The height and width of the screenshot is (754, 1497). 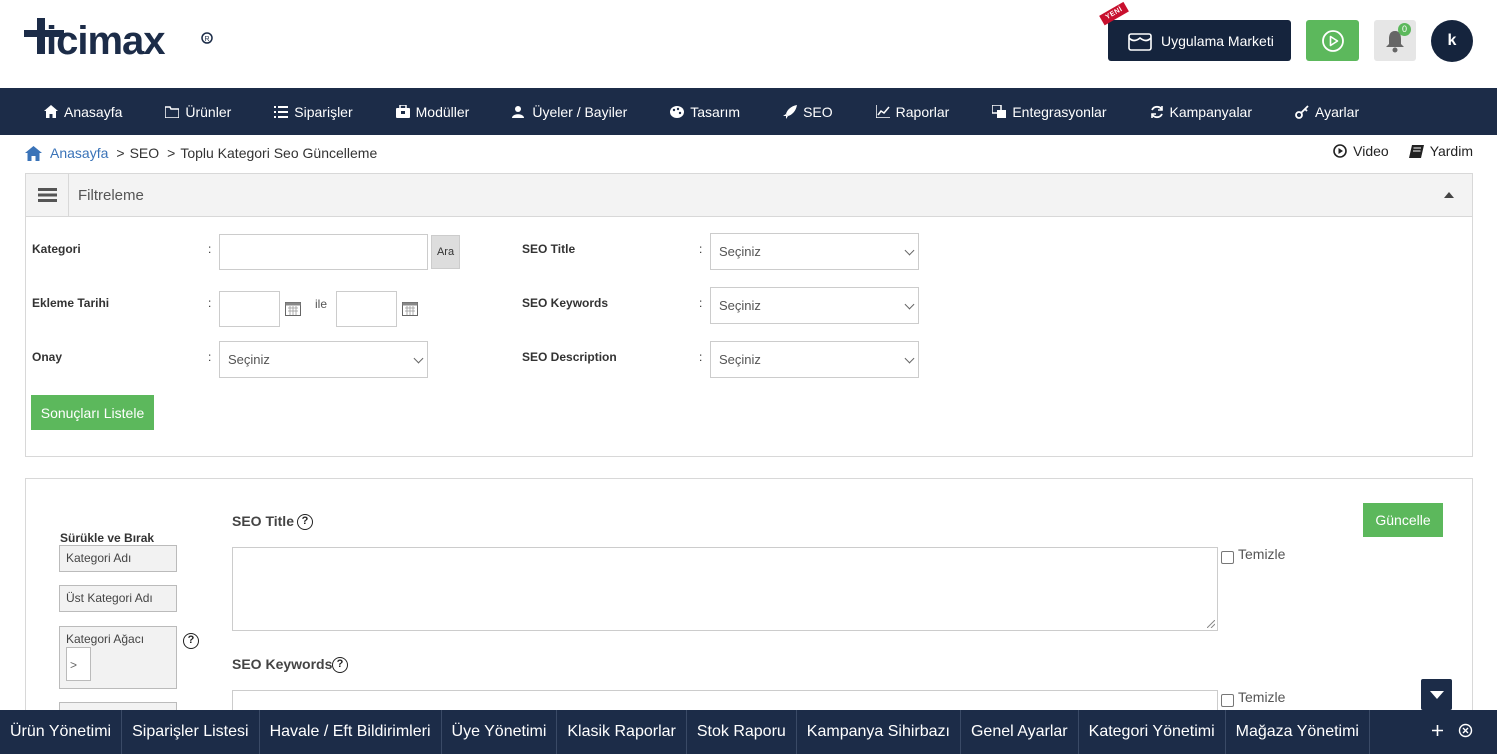 What do you see at coordinates (715, 111) in the screenshot?
I see `nav-label: Tasarım` at bounding box center [715, 111].